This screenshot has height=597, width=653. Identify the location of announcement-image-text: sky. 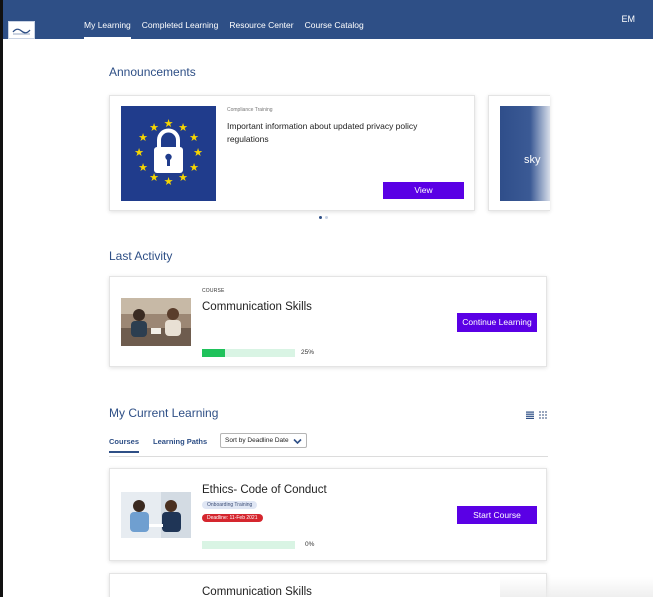
(532, 160).